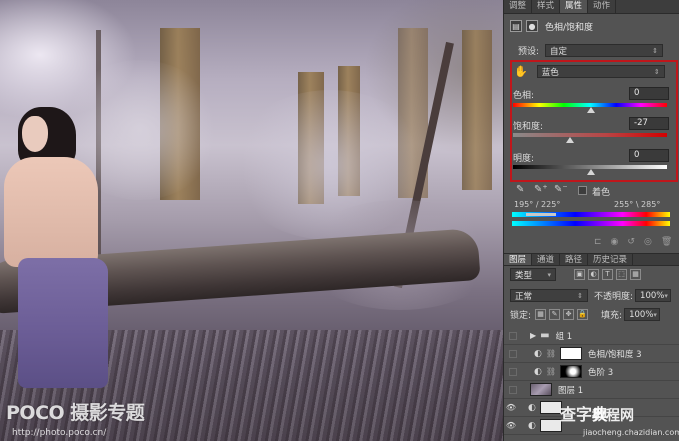  What do you see at coordinates (579, 274) in the screenshot?
I see `pixel-filter-icon: ▣` at bounding box center [579, 274].